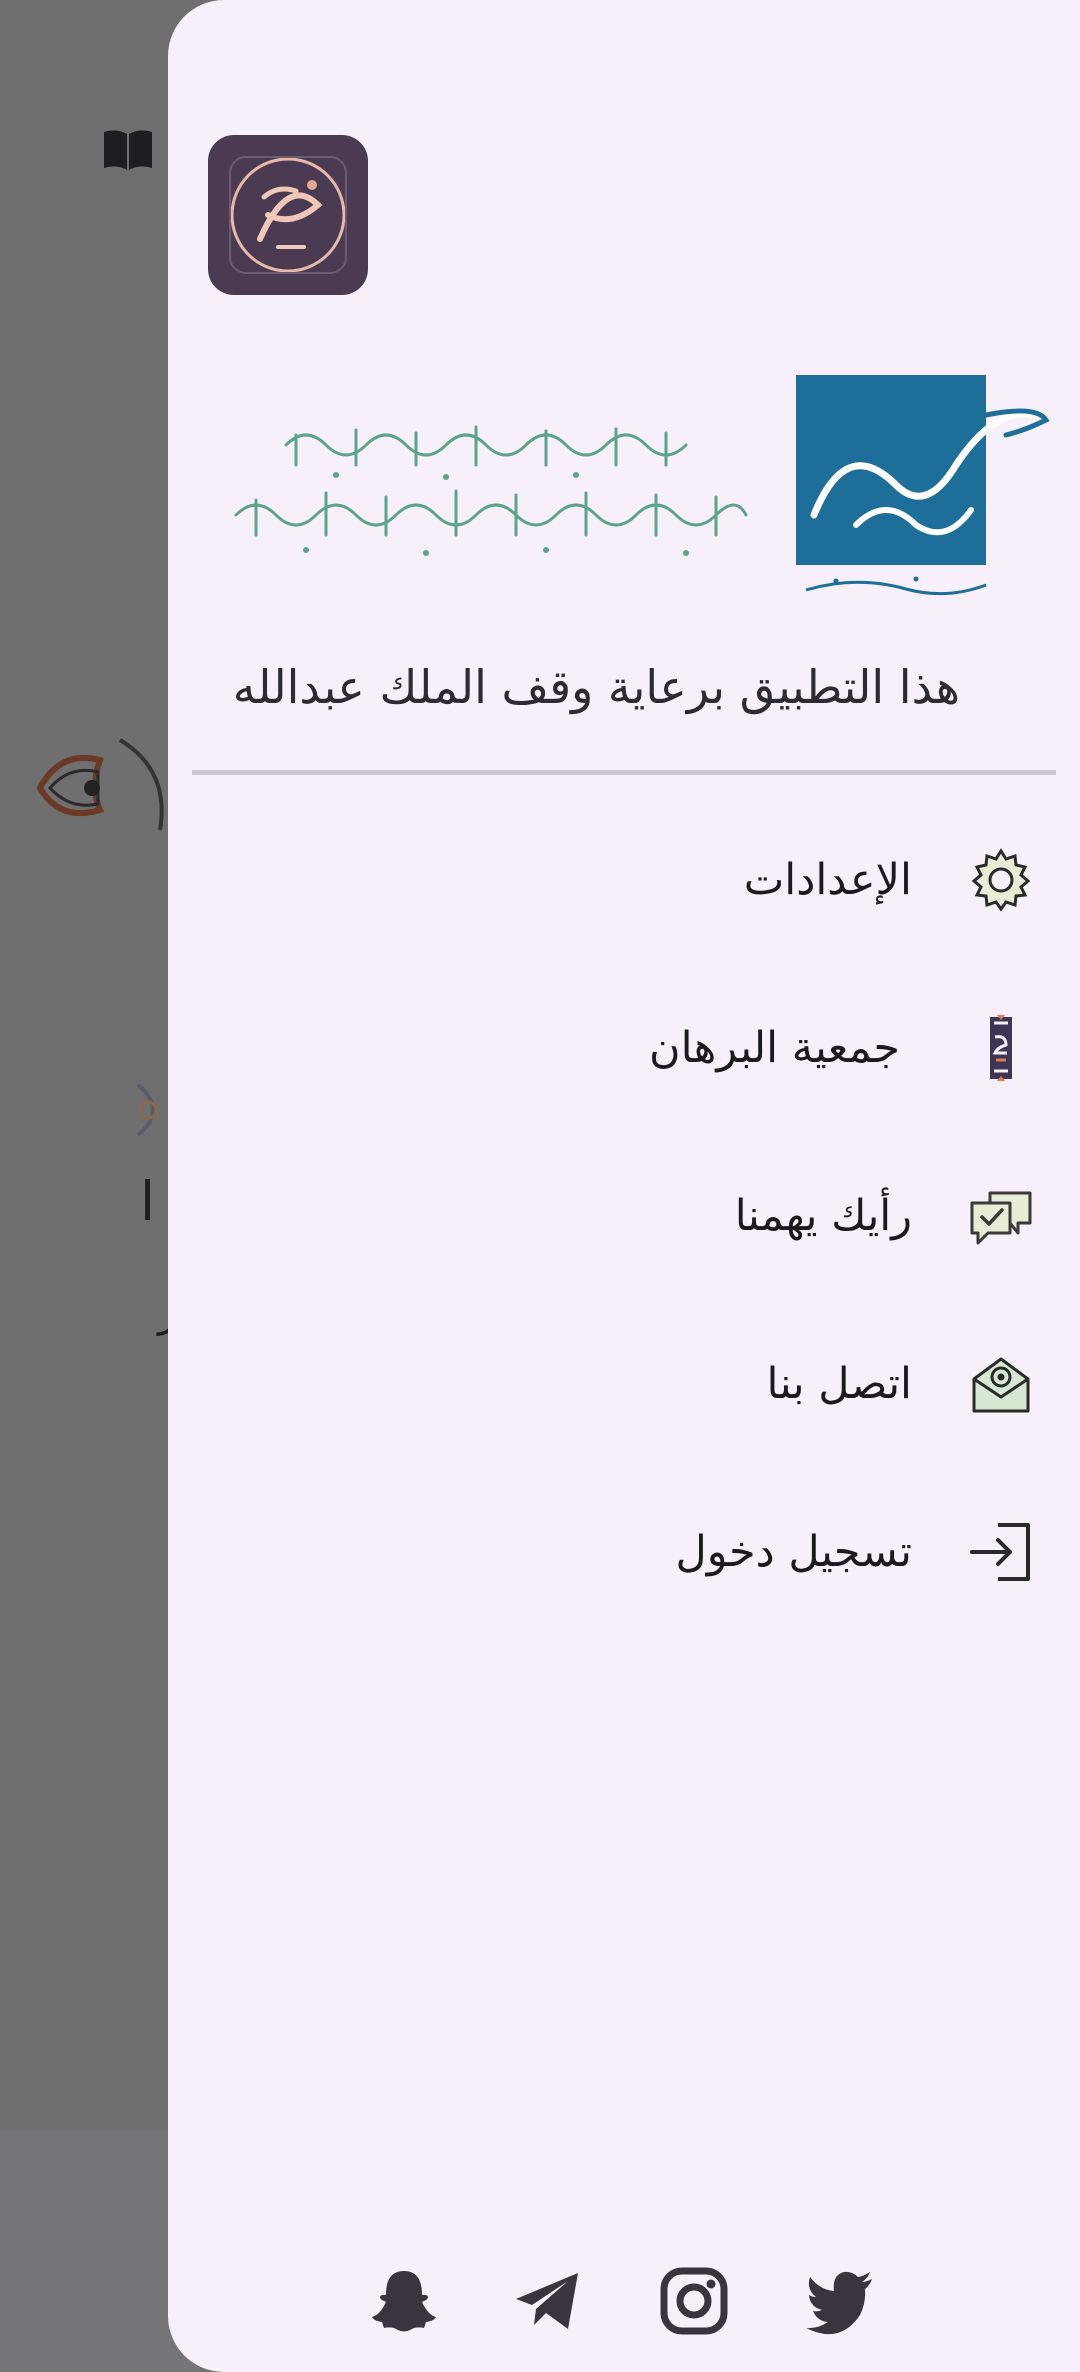 The image size is (1080, 2372). Describe the element at coordinates (491, 490) in the screenshot. I see `waqf-calligraphy-logo` at that location.